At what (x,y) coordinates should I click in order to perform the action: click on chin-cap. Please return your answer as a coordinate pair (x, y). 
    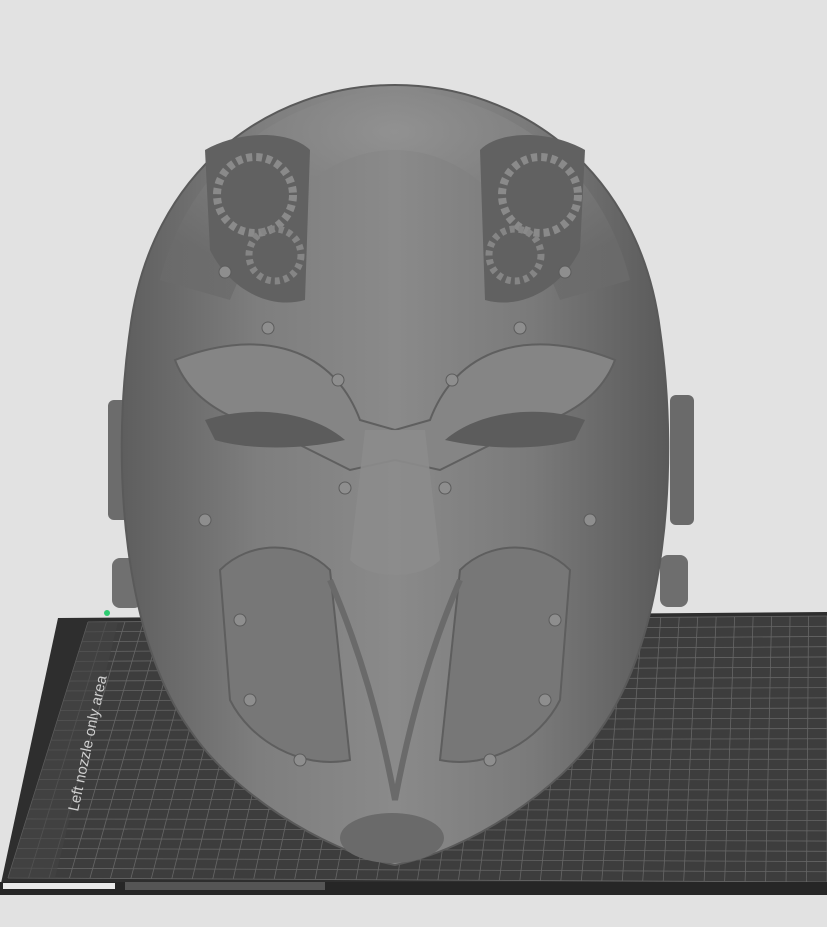
    Looking at the image, I should click on (392, 838).